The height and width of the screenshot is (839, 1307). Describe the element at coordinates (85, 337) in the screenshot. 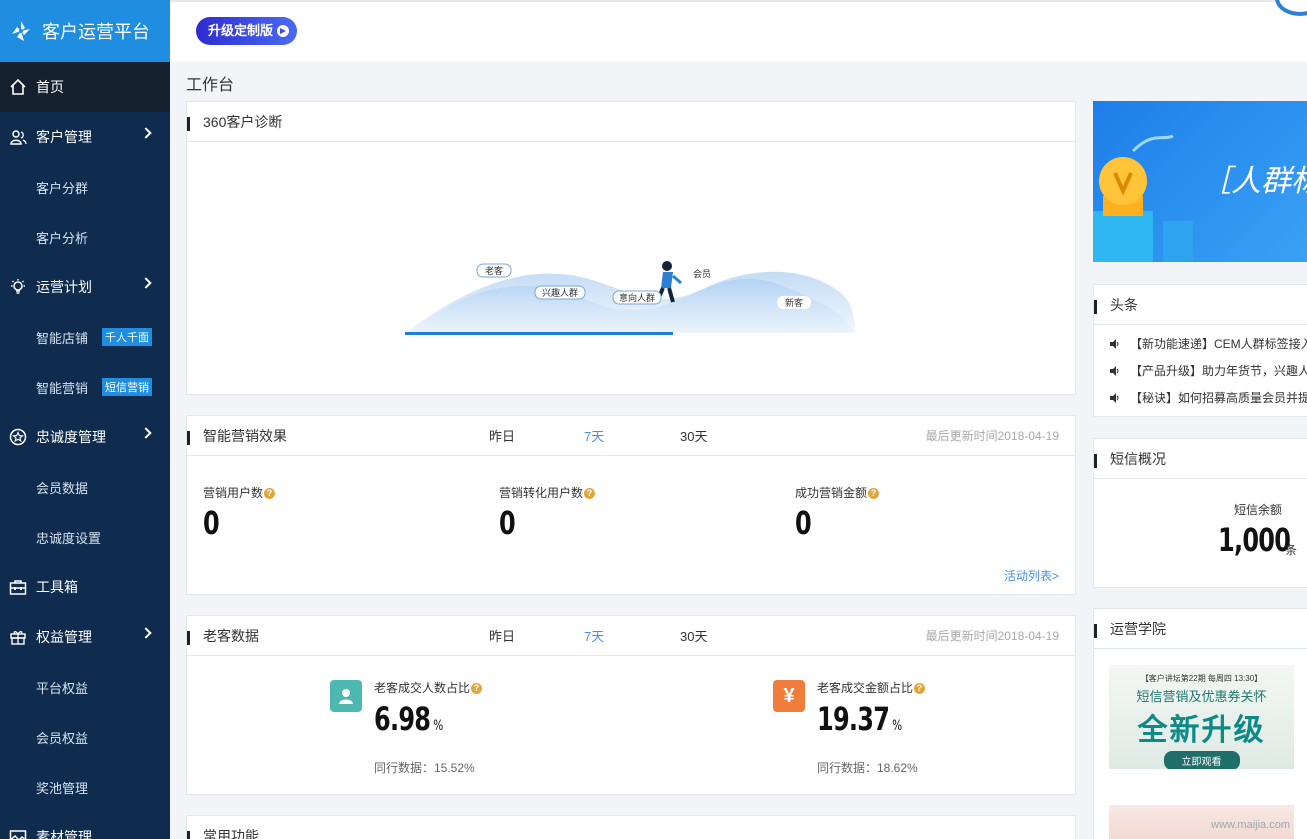

I see `sidebar-item-5: 智能店铺 千人千面` at that location.